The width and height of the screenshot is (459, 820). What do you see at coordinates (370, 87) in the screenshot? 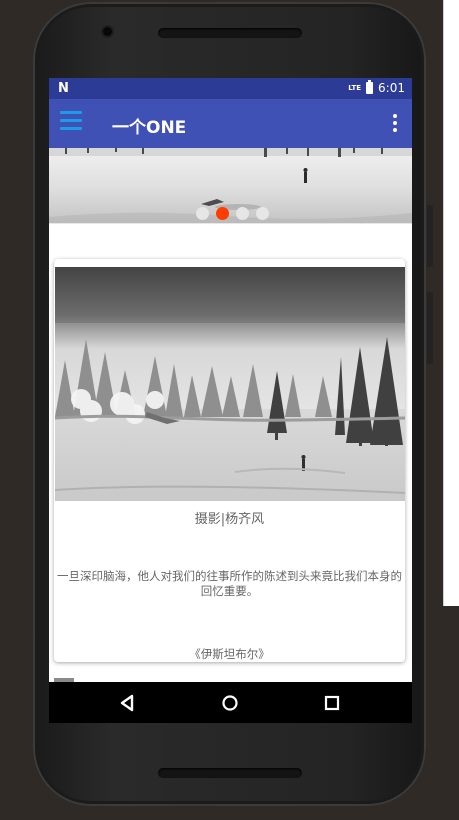
I see `battery-icon` at bounding box center [370, 87].